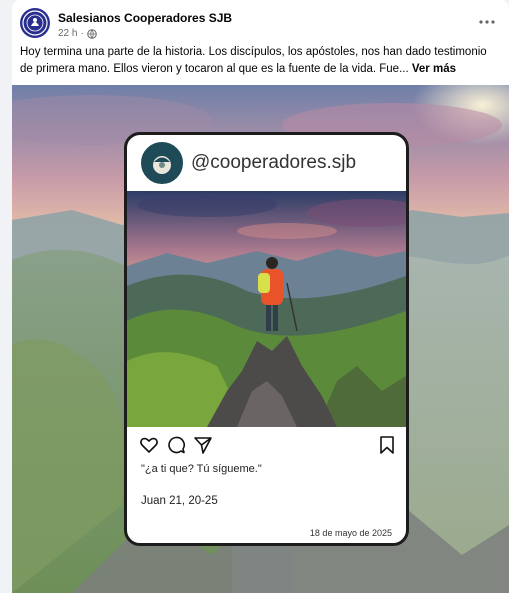 Image resolution: width=509 pixels, height=593 pixels. I want to click on see-more-link: Ver más, so click(434, 69).